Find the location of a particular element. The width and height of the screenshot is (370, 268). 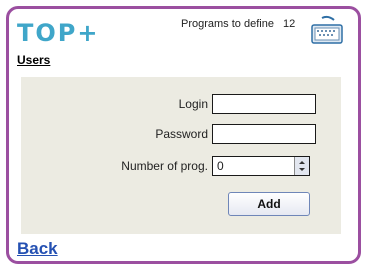

password-input is located at coordinates (264, 134).